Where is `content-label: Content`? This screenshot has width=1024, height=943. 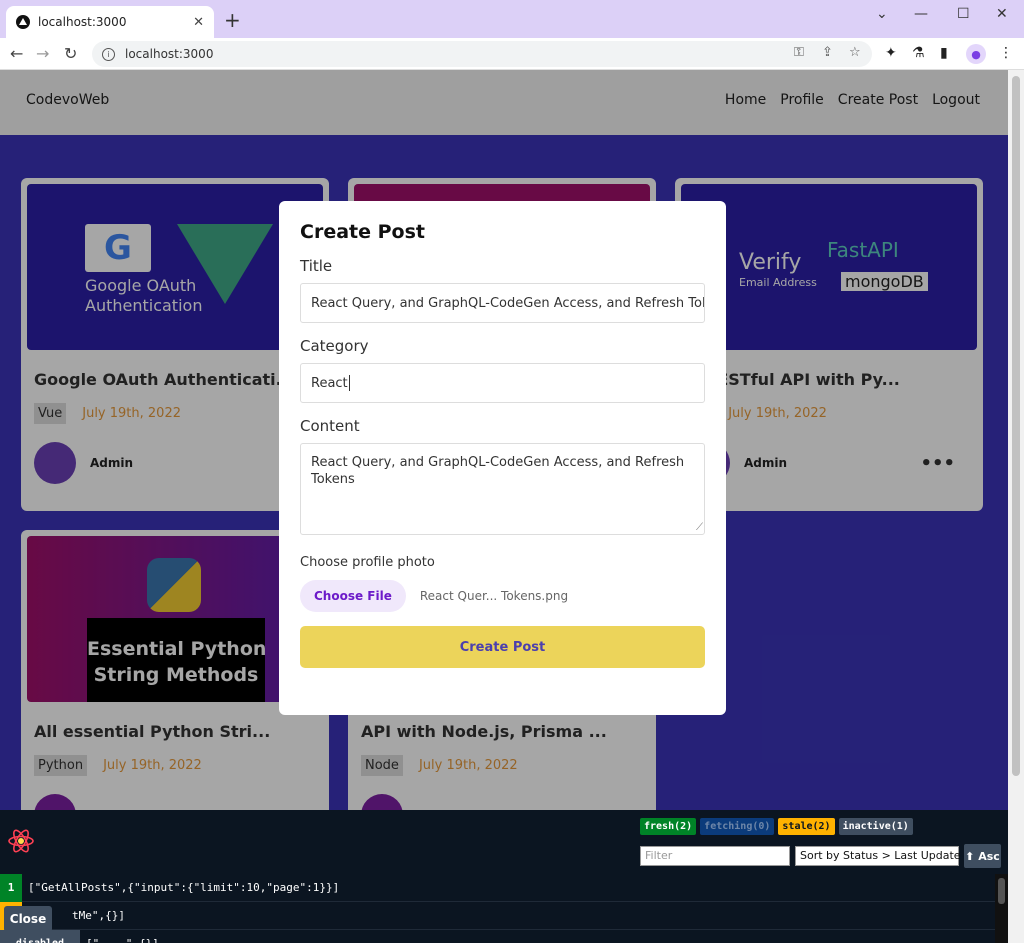
content-label: Content is located at coordinates (330, 426).